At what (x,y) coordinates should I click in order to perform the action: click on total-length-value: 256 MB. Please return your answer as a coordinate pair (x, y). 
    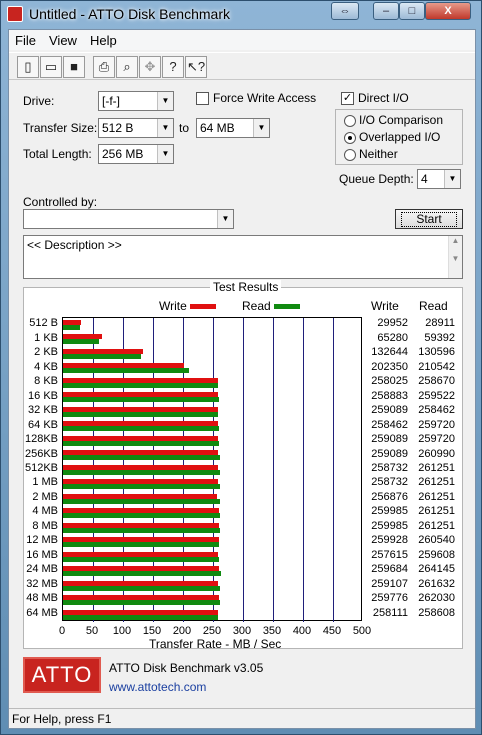
    Looking at the image, I should click on (123, 154).